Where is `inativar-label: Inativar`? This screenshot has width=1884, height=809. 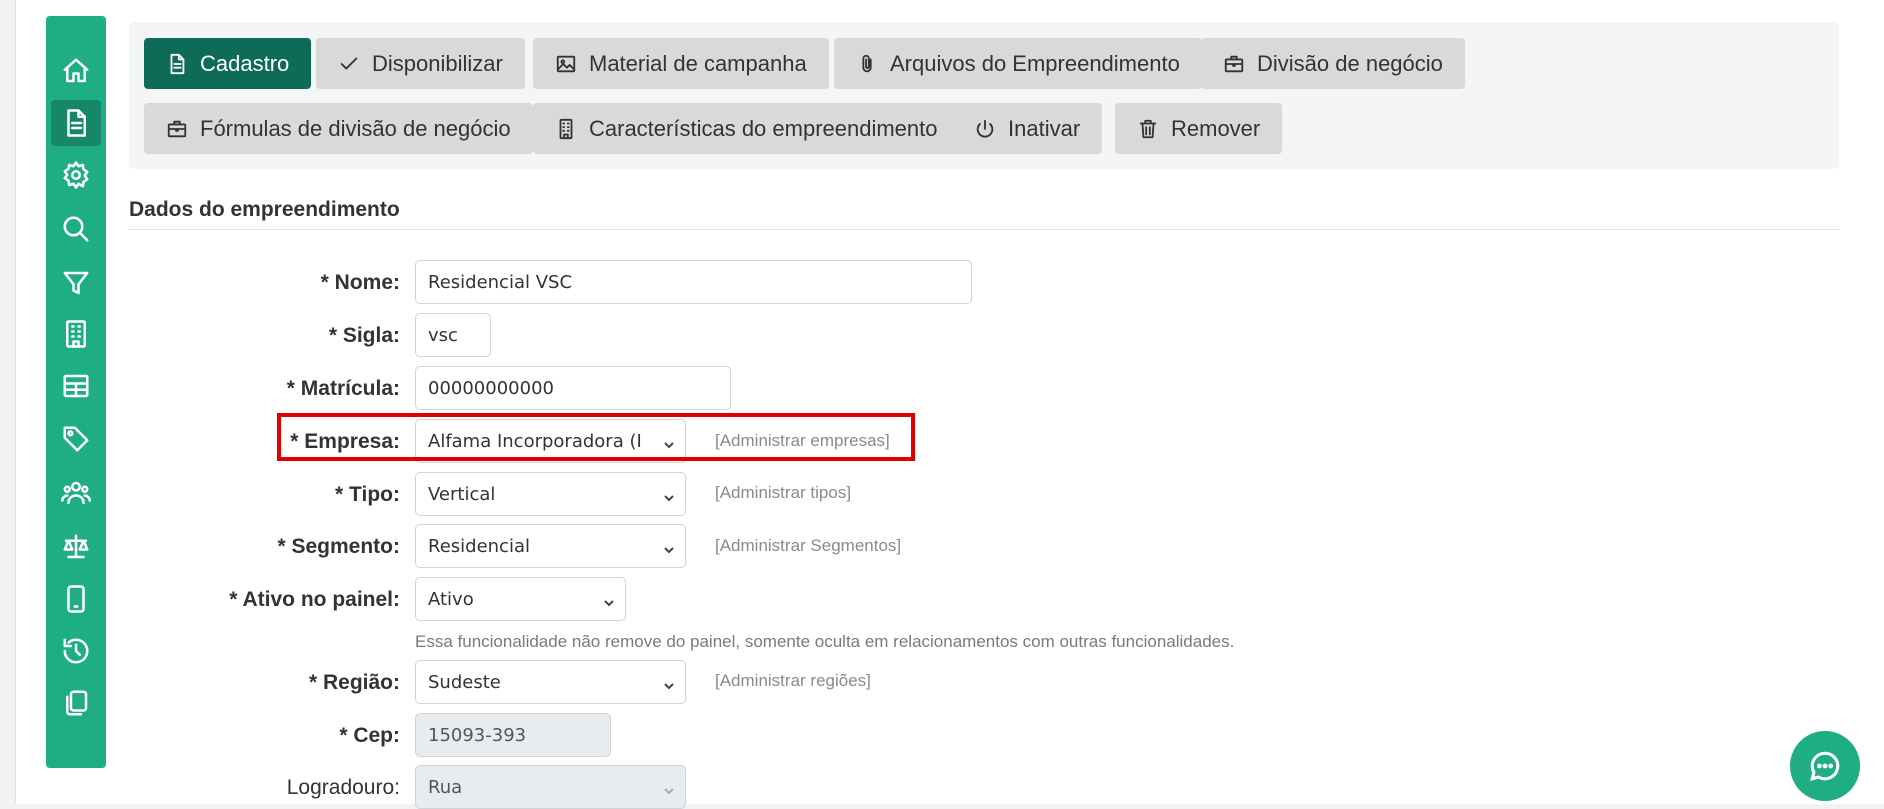 inativar-label: Inativar is located at coordinates (1044, 128).